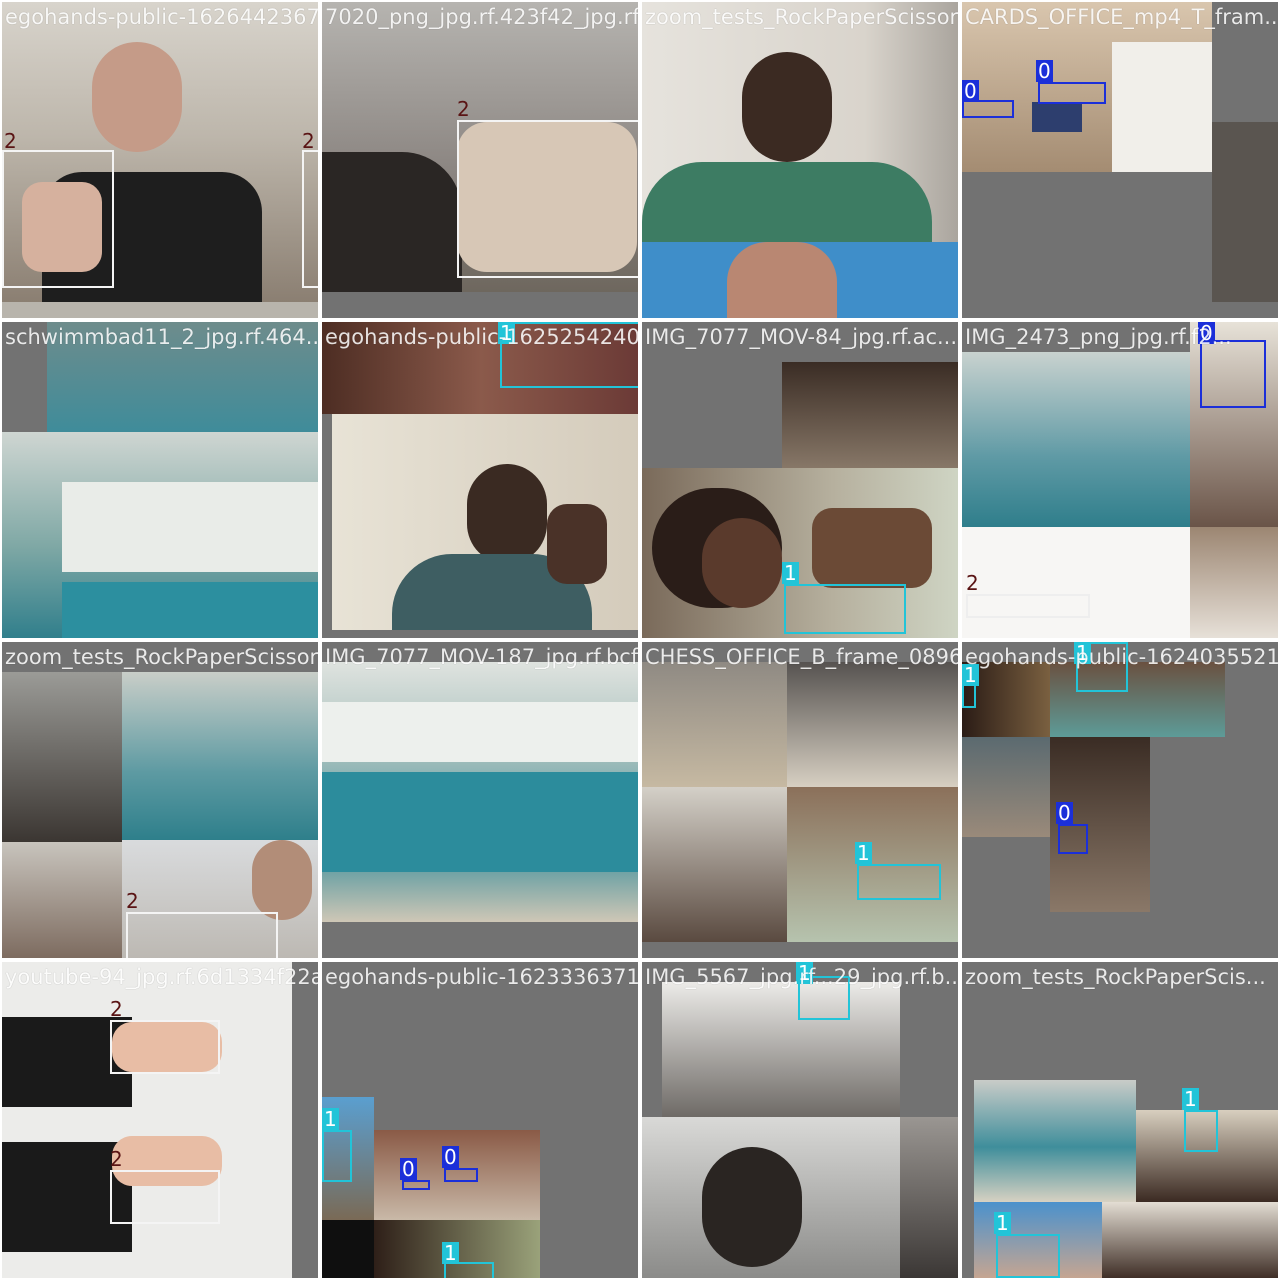 The width and height of the screenshot is (1280, 1280). What do you see at coordinates (62, 757) in the screenshot?
I see `photo-man-dark` at bounding box center [62, 757].